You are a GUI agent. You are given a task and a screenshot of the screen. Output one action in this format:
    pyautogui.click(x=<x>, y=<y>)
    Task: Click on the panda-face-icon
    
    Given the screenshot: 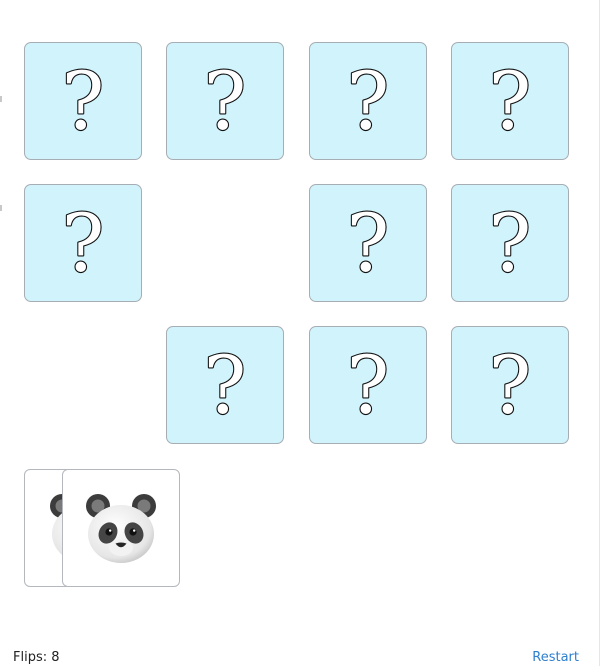 What is the action you would take?
    pyautogui.click(x=121, y=528)
    